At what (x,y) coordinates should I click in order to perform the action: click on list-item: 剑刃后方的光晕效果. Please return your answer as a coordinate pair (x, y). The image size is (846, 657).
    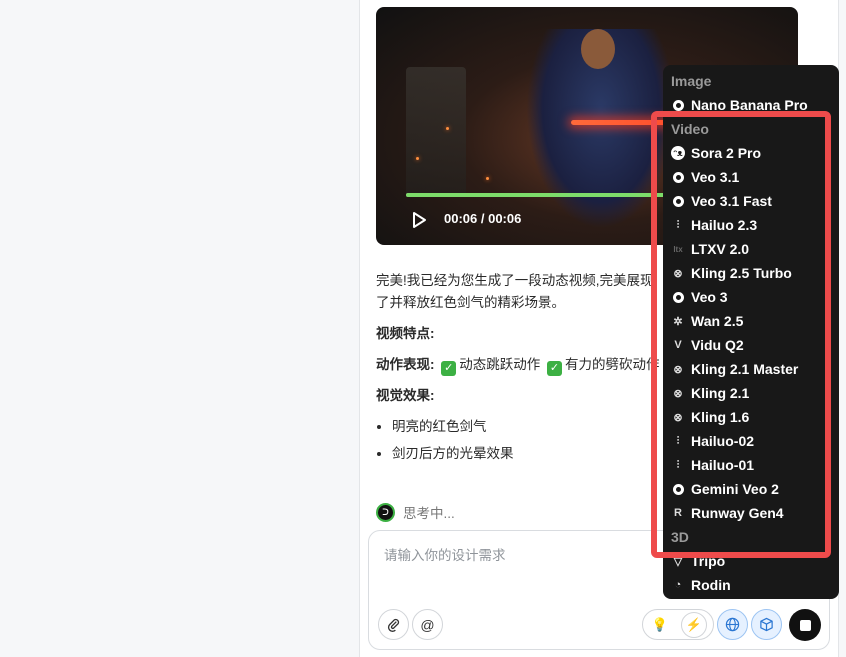
    Looking at the image, I should click on (529, 454).